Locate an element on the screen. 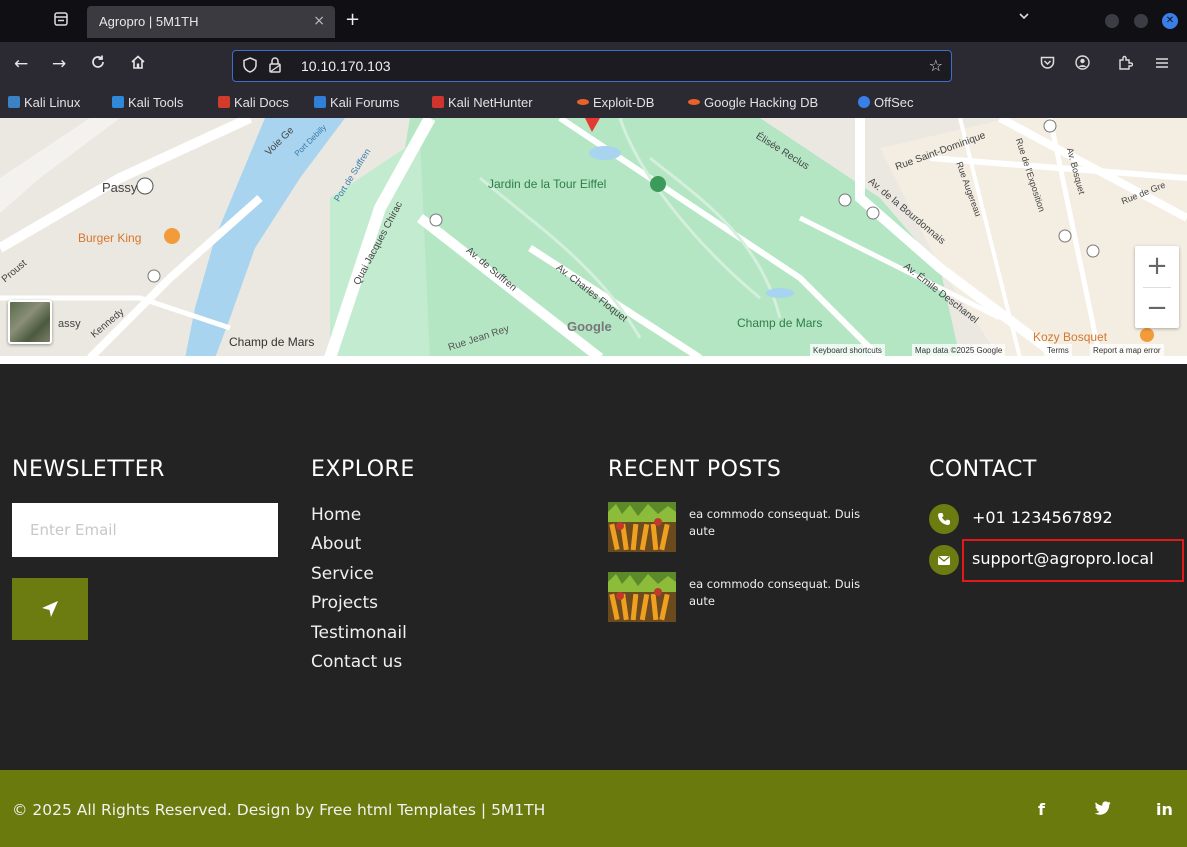 This screenshot has width=1187, height=847. hamburger-menu-icon is located at coordinates (1162, 64).